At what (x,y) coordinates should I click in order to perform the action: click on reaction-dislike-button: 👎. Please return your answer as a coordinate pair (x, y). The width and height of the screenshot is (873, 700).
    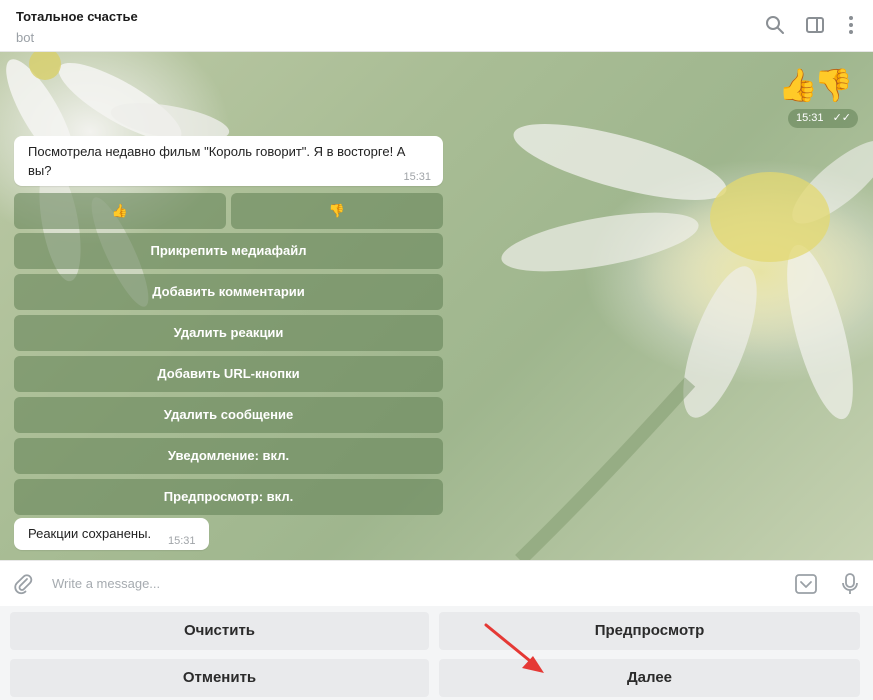
    Looking at the image, I should click on (337, 211).